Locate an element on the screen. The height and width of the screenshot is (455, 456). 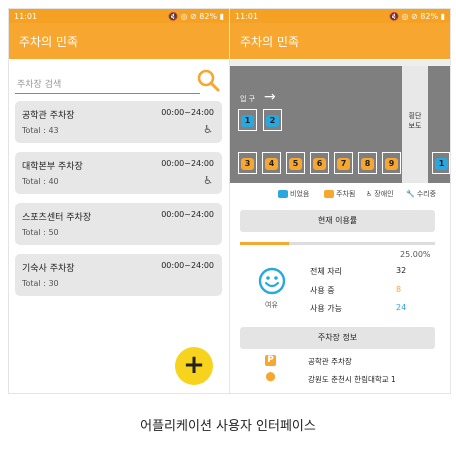
lot-name: 대학본부 주차장 is located at coordinates (52, 167).